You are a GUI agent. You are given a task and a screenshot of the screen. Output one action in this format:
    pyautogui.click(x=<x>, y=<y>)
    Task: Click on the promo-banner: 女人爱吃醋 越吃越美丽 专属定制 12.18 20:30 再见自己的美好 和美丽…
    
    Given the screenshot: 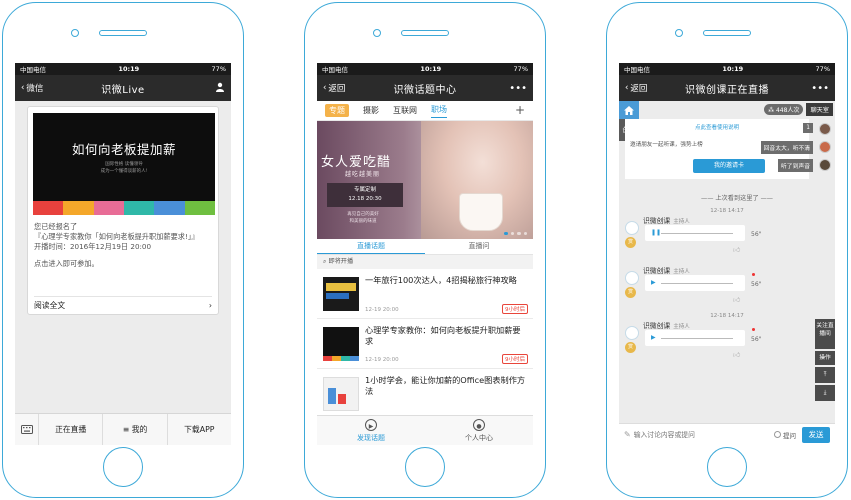 What is the action you would take?
    pyautogui.click(x=425, y=180)
    